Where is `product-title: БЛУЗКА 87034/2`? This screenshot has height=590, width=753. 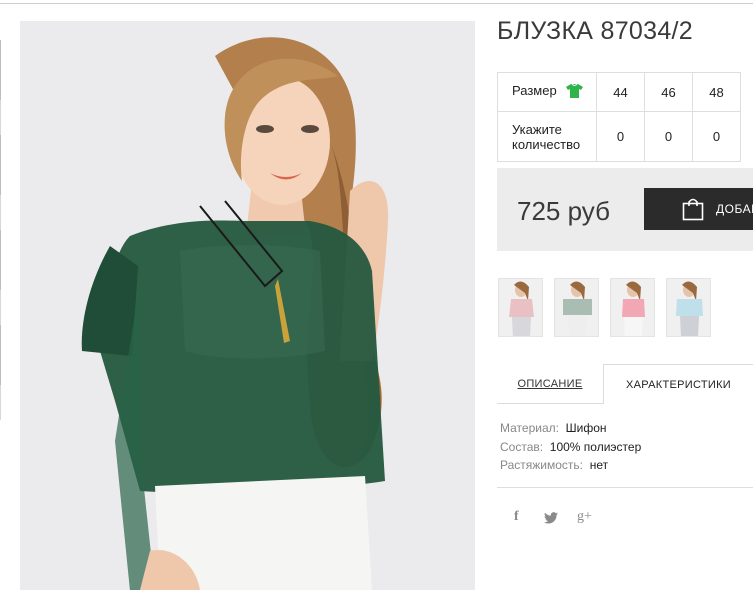 product-title: БЛУЗКА 87034/2 is located at coordinates (595, 31).